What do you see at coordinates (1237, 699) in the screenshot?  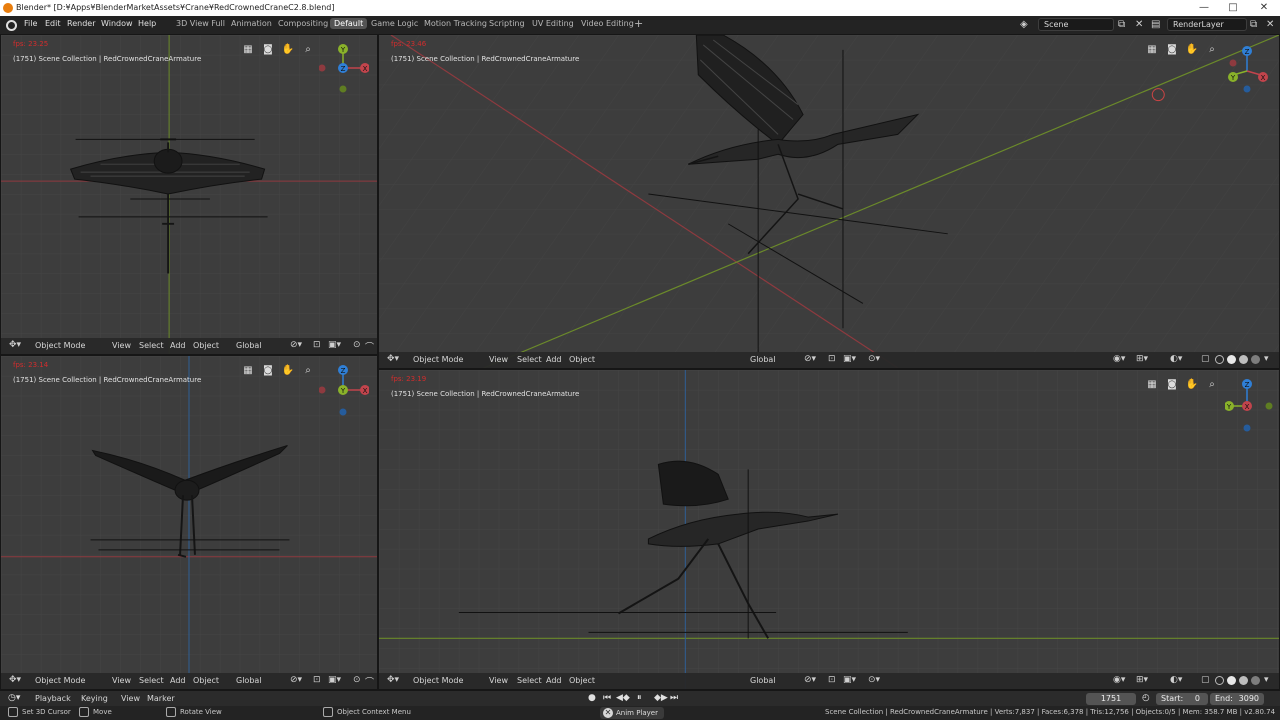 I see `end-frame-field: End: 3090` at bounding box center [1237, 699].